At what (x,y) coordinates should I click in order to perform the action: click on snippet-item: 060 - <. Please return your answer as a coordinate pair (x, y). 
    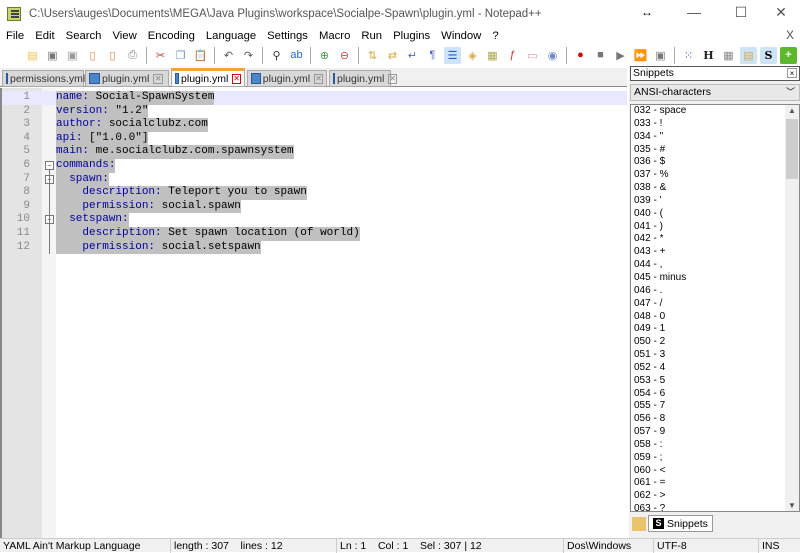
    Looking at the image, I should click on (715, 471).